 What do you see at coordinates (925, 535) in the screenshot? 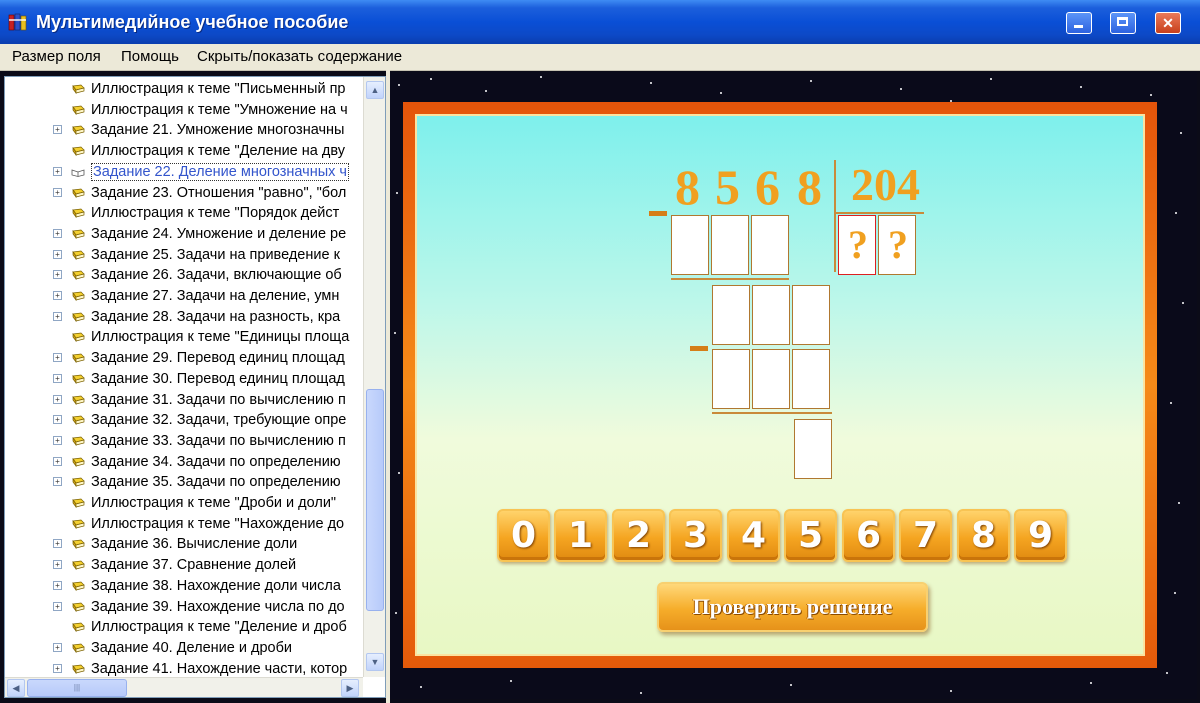
I see `digit-key: 7` at bounding box center [925, 535].